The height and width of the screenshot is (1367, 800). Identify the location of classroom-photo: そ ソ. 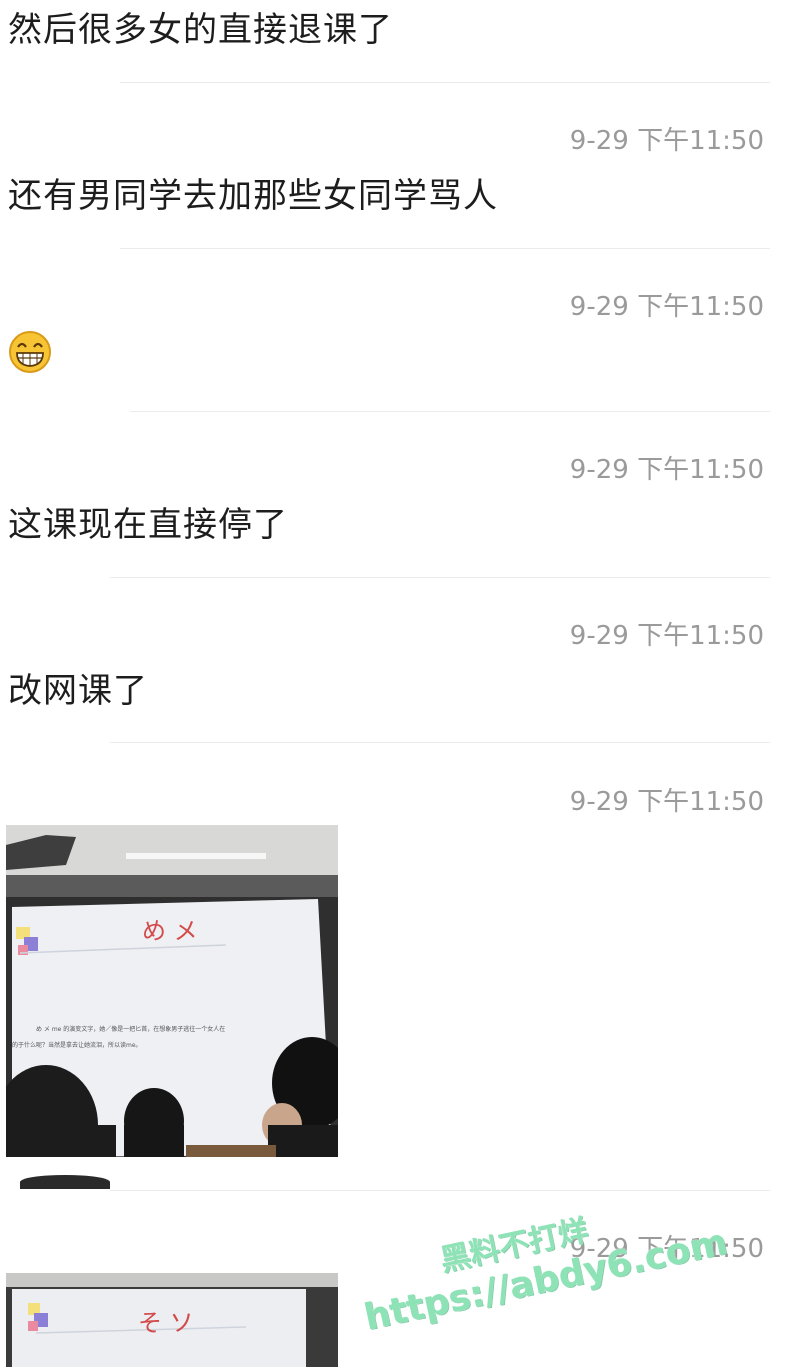
(172, 1320).